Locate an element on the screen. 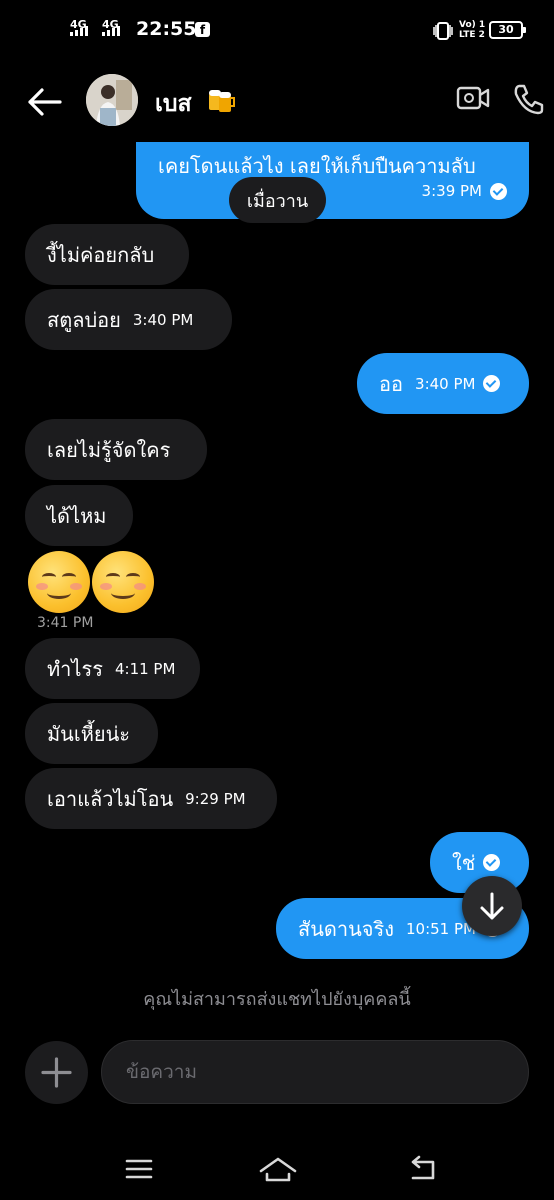 The width and height of the screenshot is (554, 1200). message-text: สันดานจริง is located at coordinates (346, 928).